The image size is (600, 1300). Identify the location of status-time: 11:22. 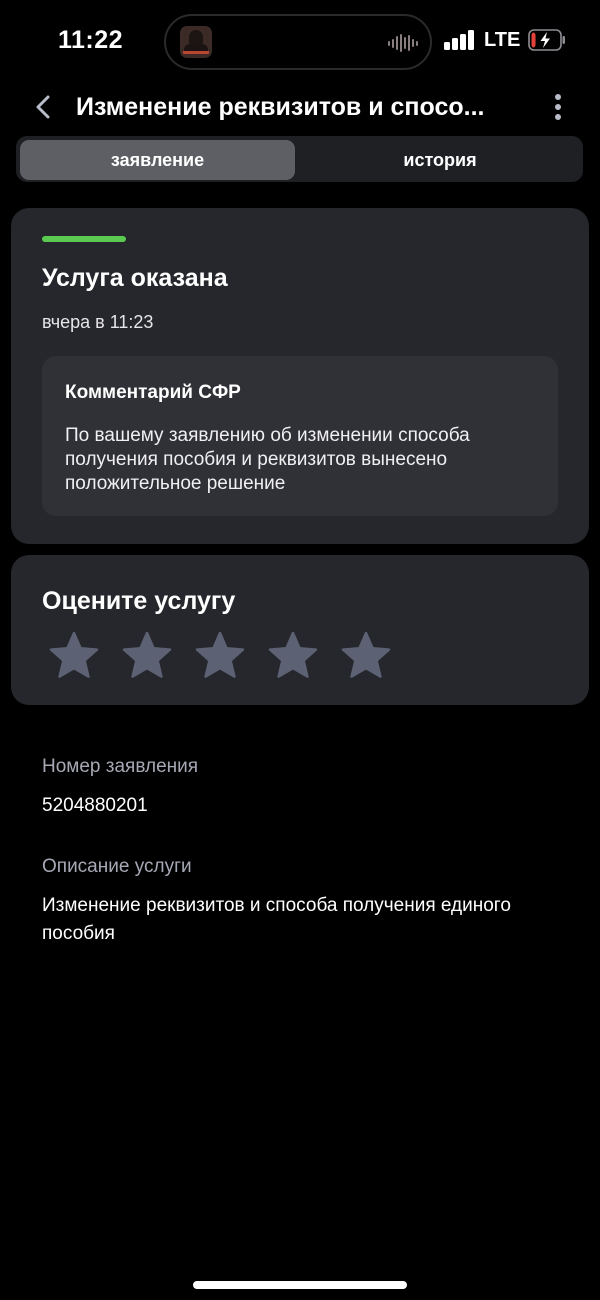
(91, 40).